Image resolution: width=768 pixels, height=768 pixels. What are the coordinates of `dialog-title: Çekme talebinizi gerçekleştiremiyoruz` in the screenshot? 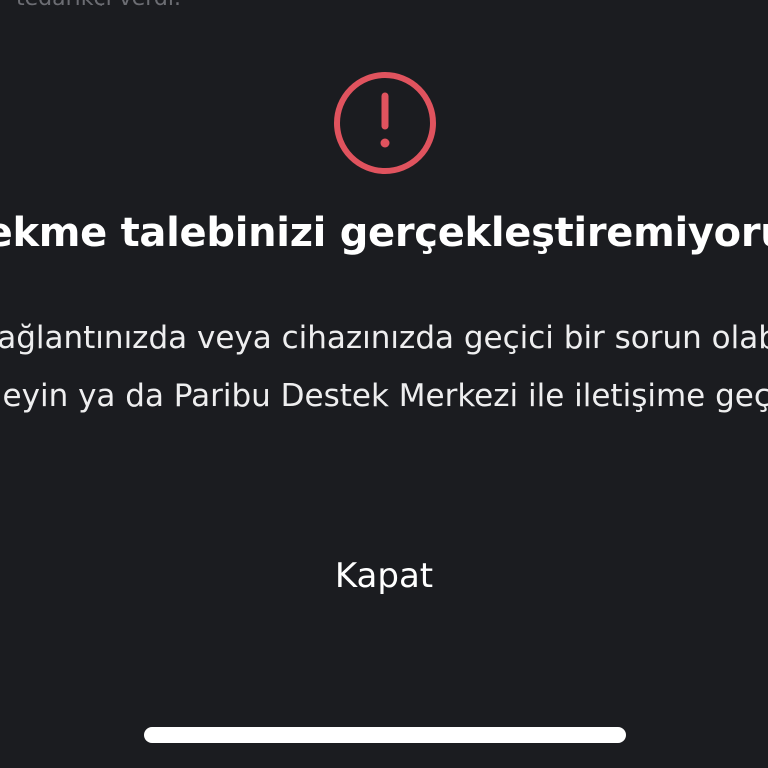 It's located at (384, 233).